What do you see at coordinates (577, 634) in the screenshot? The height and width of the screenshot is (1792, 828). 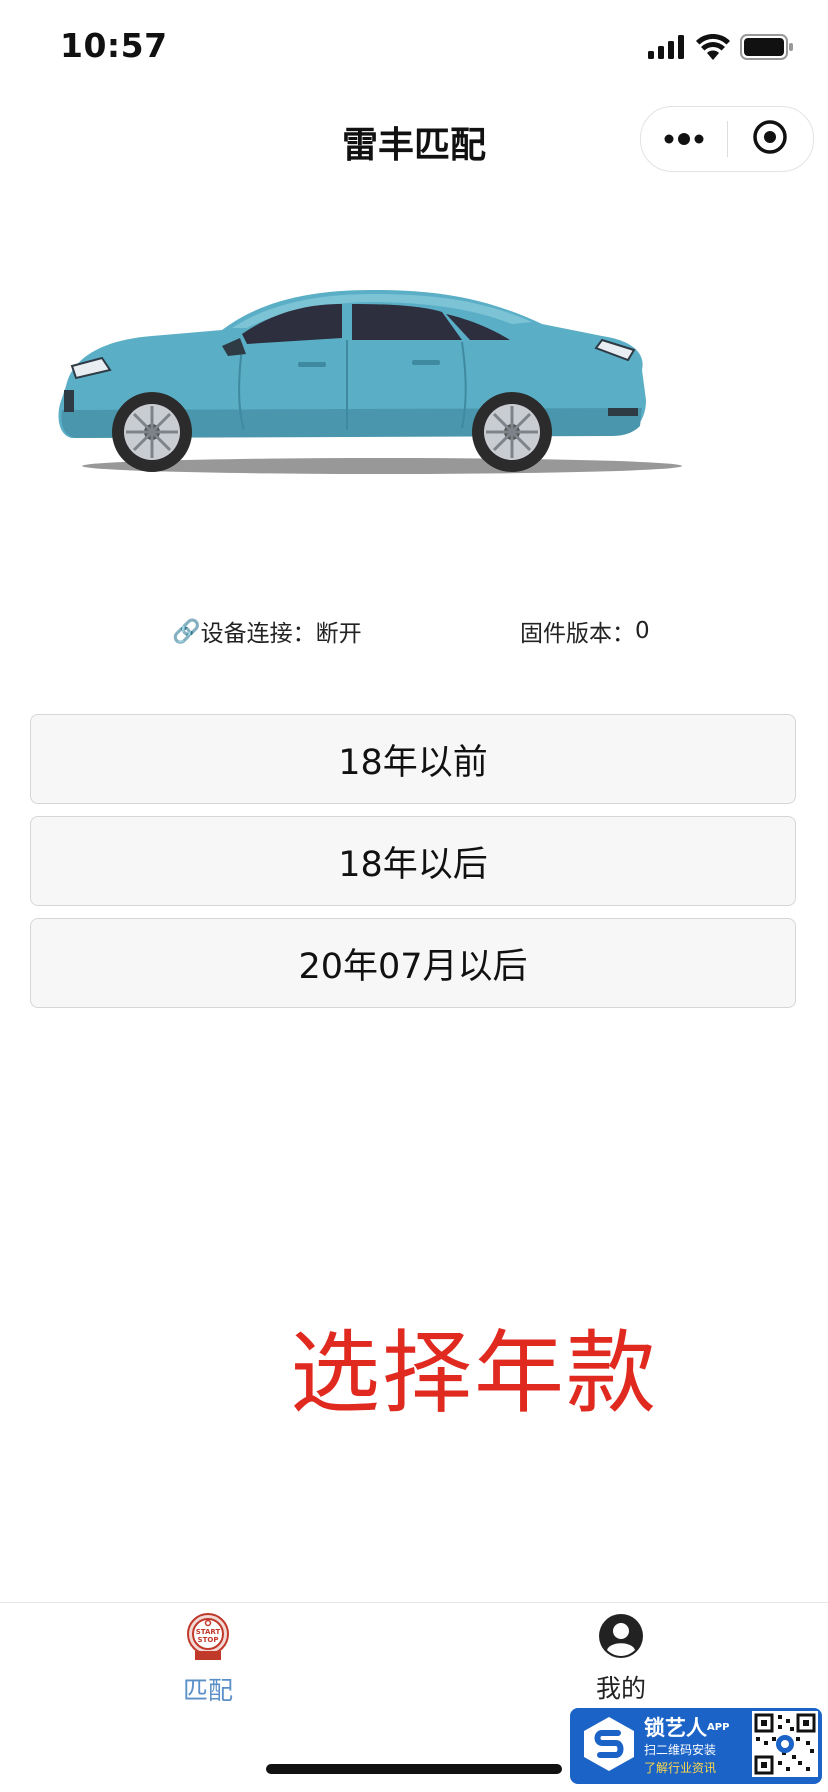 I see `firmware-label: 固件版本：` at bounding box center [577, 634].